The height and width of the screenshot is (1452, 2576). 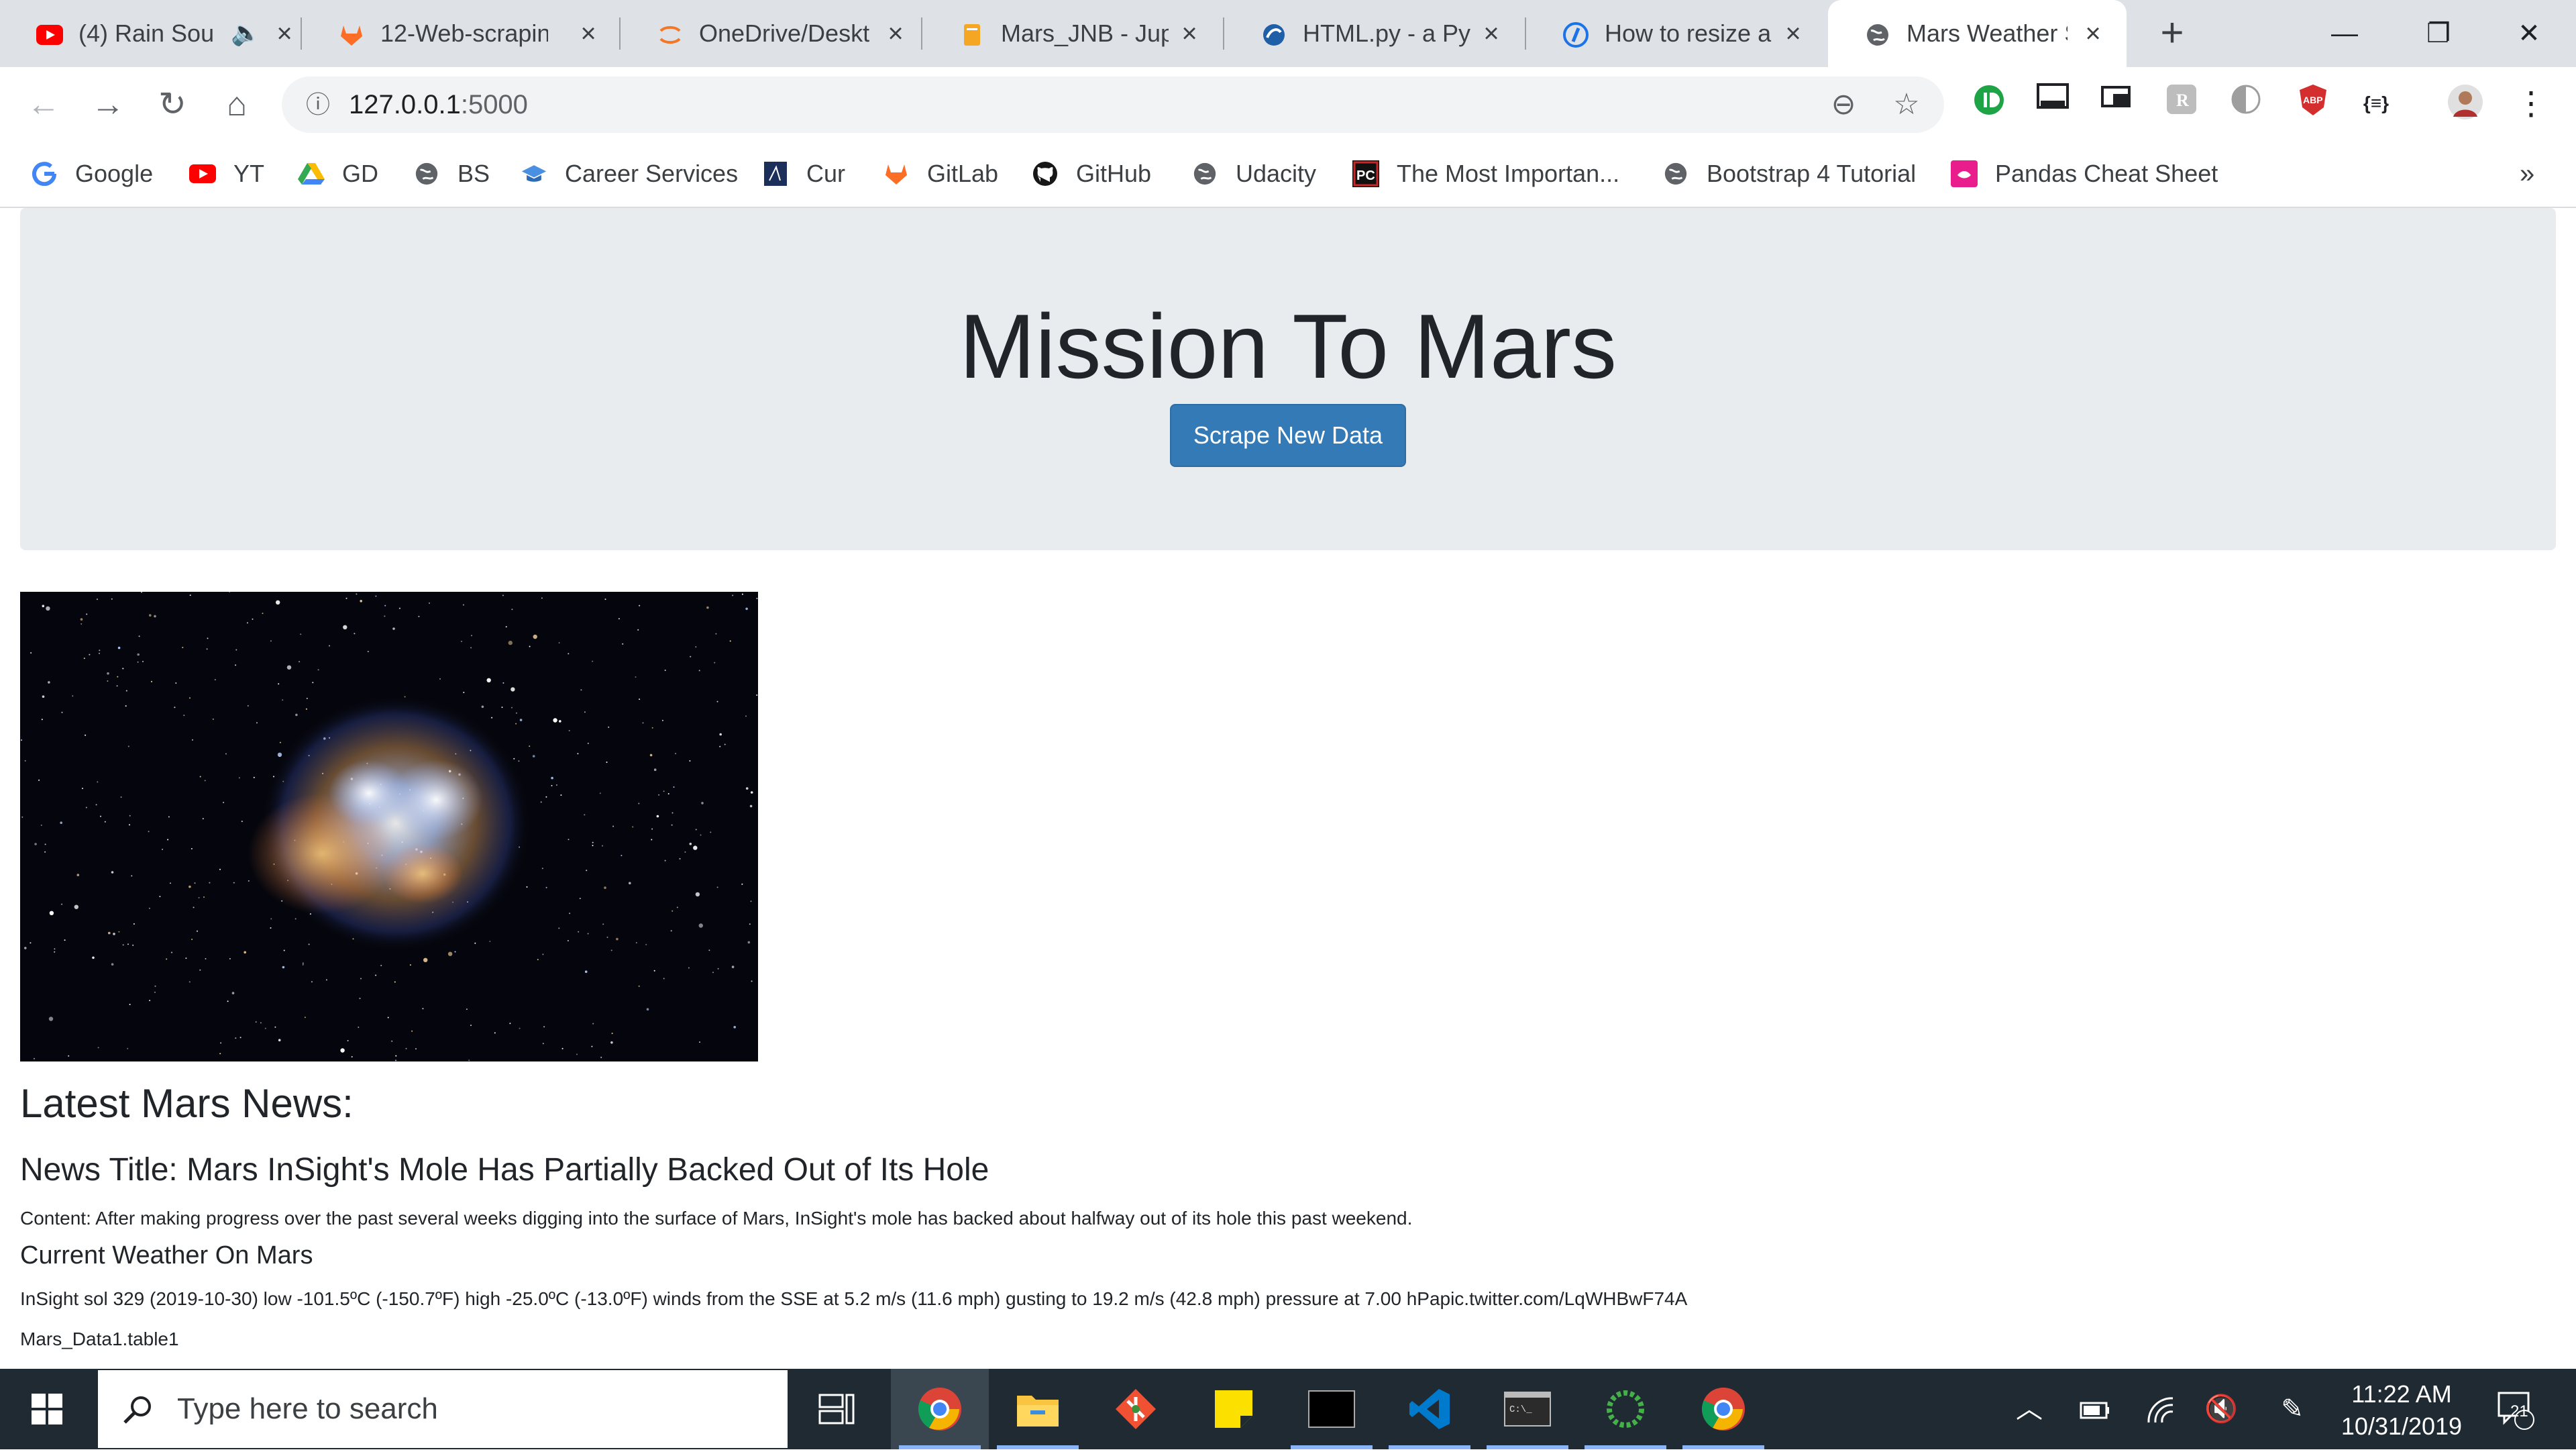 I want to click on close-window-button: ✕, so click(x=2529, y=34).